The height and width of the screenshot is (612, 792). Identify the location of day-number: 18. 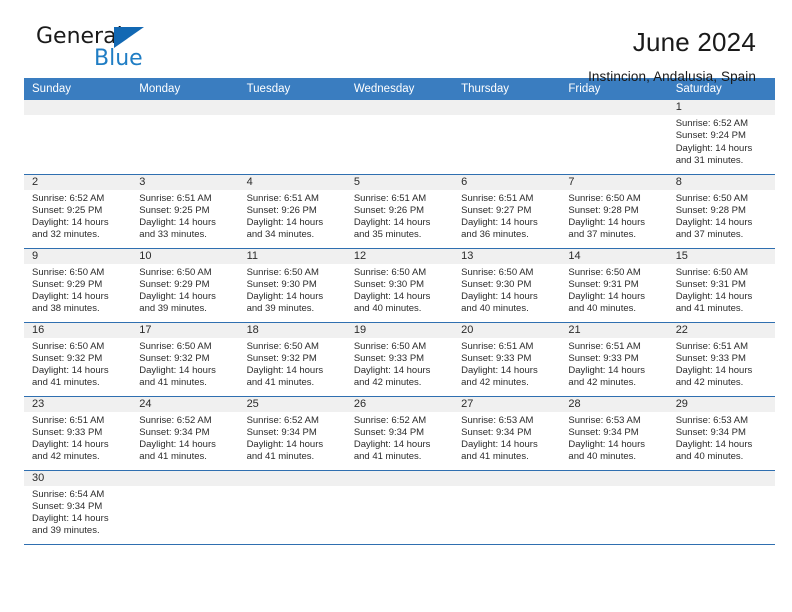
(292, 330).